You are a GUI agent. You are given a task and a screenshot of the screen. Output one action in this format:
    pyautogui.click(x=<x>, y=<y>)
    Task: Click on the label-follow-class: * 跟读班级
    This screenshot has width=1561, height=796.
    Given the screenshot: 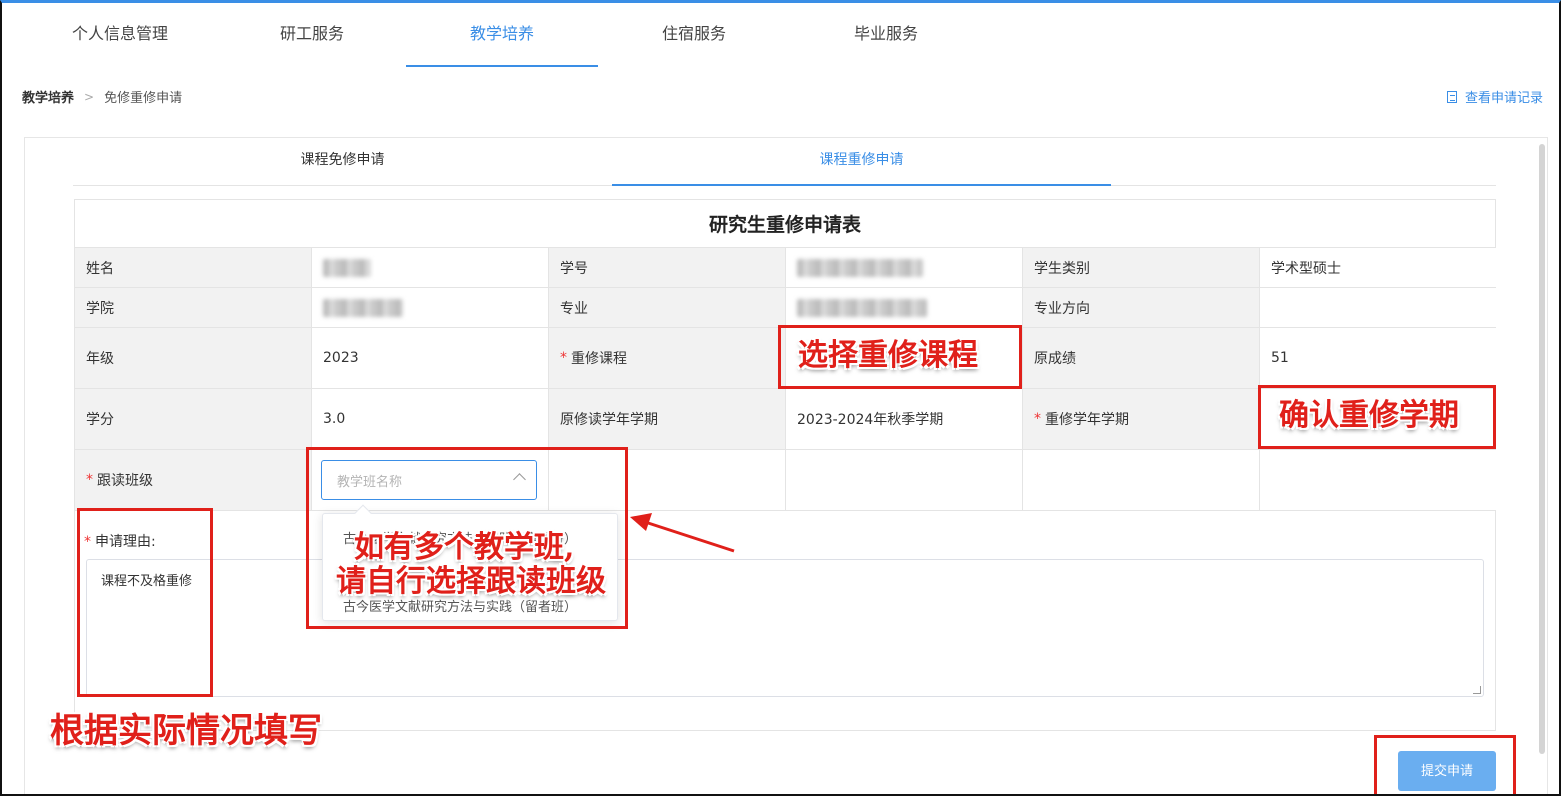 What is the action you would take?
    pyautogui.click(x=193, y=480)
    